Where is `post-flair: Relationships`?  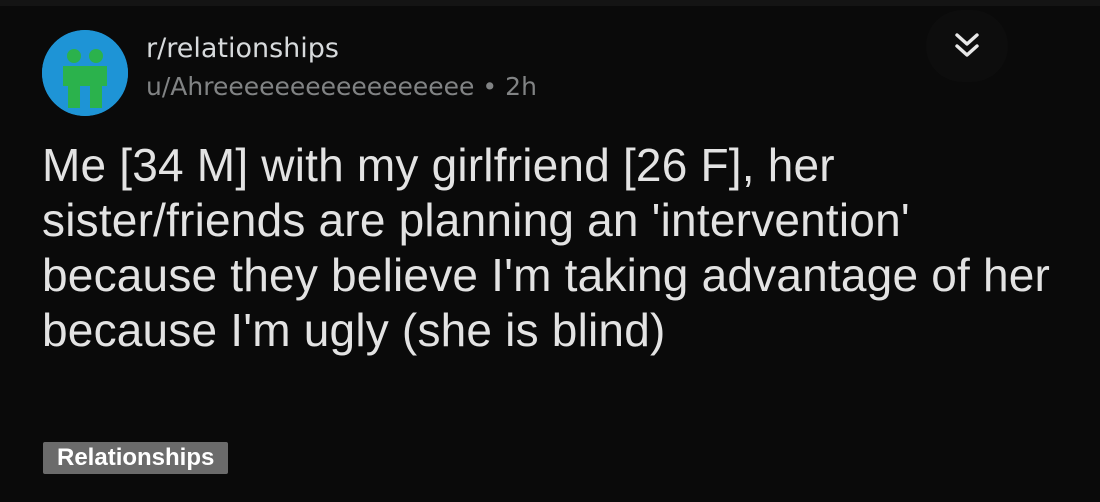 post-flair: Relationships is located at coordinates (136, 458).